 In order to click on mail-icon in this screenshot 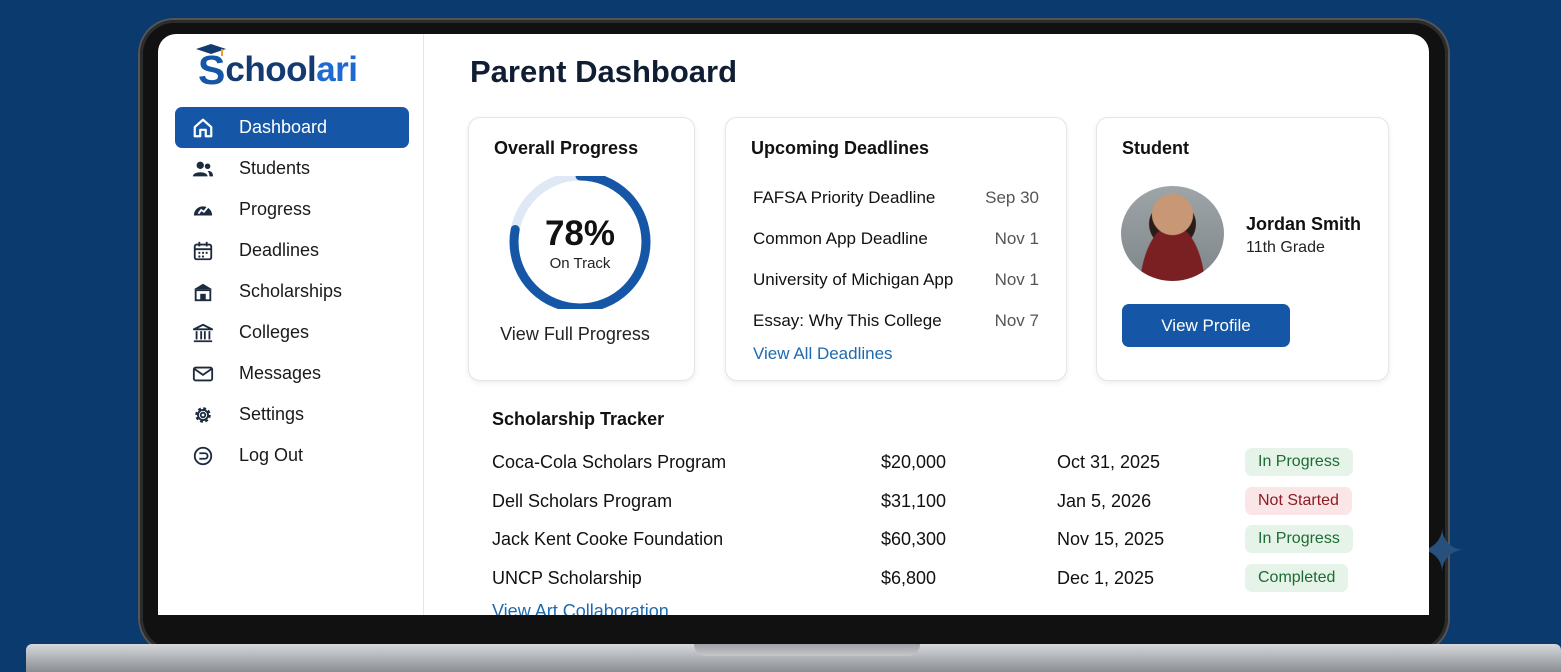, I will do `click(203, 374)`.